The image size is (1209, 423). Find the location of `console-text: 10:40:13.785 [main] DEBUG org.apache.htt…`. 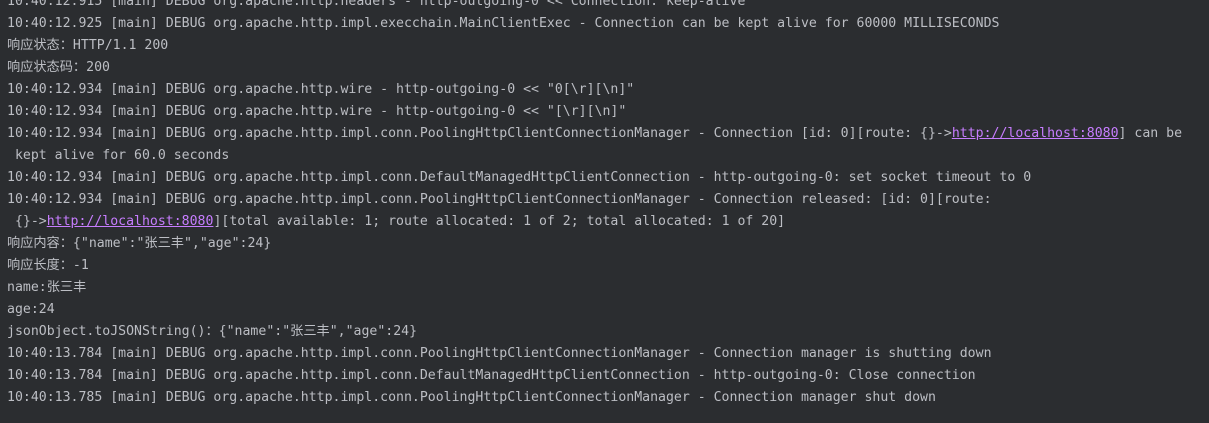

console-text: 10:40:13.785 [main] DEBUG org.apache.htt… is located at coordinates (471, 397).